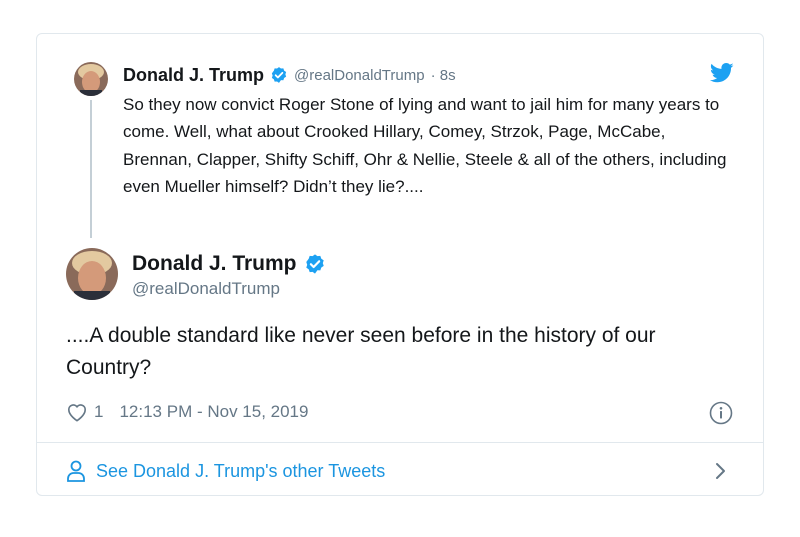  Describe the element at coordinates (91, 169) in the screenshot. I see `thread-connector-line` at that location.